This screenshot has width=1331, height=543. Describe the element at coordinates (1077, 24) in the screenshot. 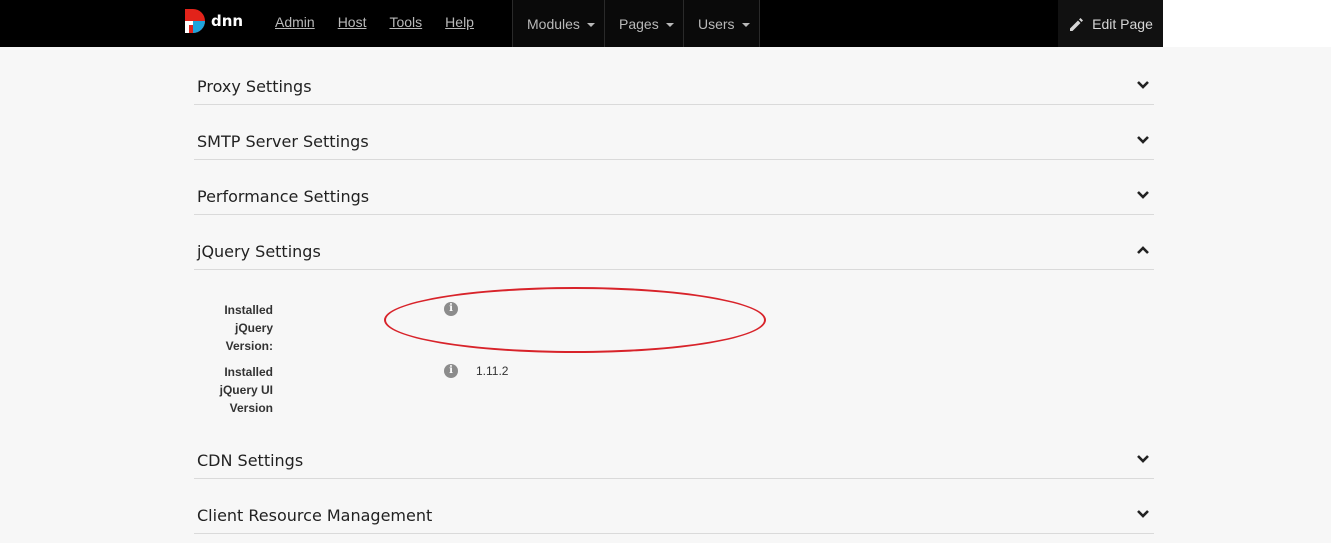

I see `pencil-icon` at that location.